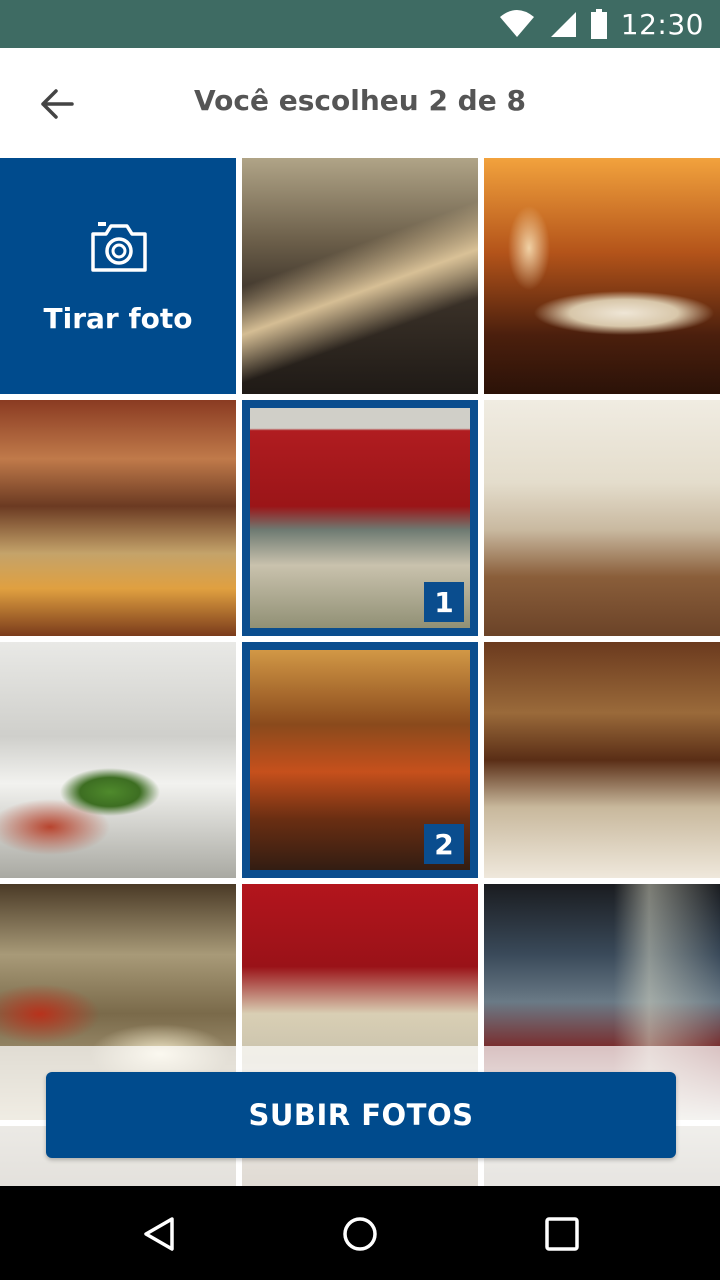  I want to click on wifi-icon, so click(516, 23).